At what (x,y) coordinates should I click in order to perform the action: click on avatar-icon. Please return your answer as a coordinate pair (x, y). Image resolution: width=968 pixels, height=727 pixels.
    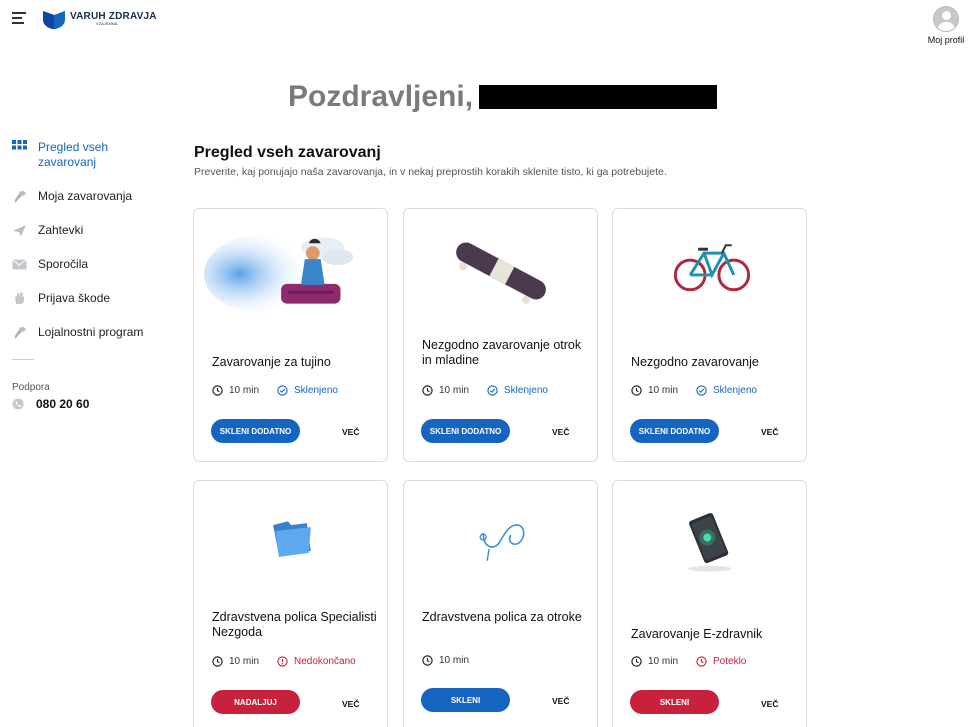
    Looking at the image, I should click on (946, 19).